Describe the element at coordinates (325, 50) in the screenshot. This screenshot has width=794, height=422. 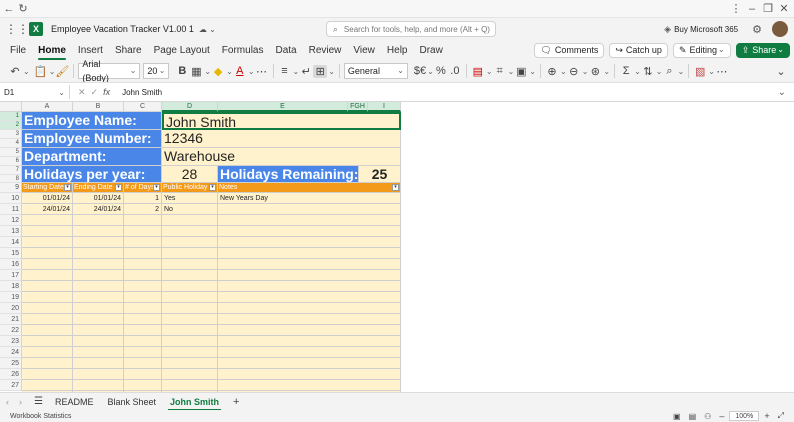
I see `tab-review: Review` at that location.